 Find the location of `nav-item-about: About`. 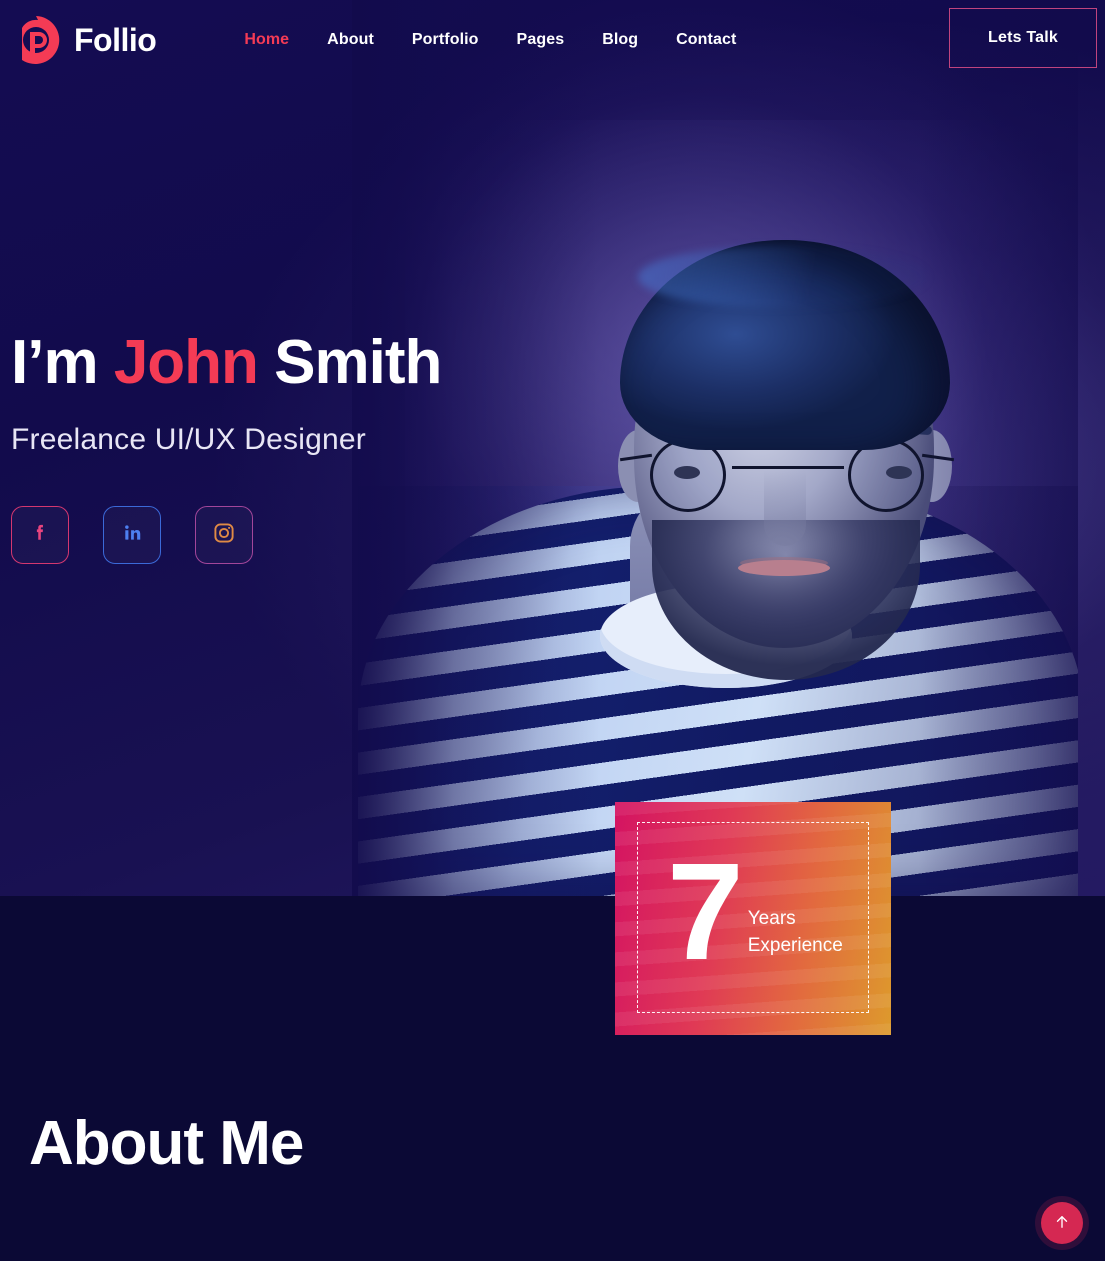

nav-item-about: About is located at coordinates (350, 40).